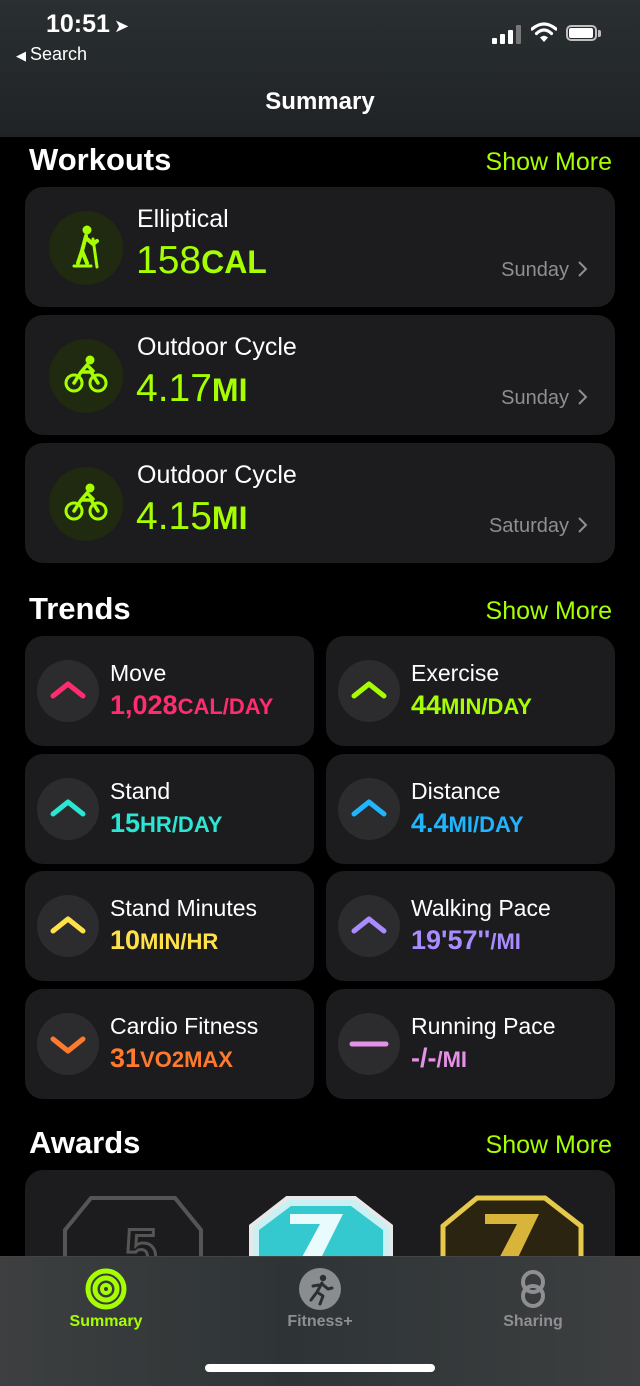  What do you see at coordinates (451, 940) in the screenshot?
I see `trend-value-number: 19'57''` at bounding box center [451, 940].